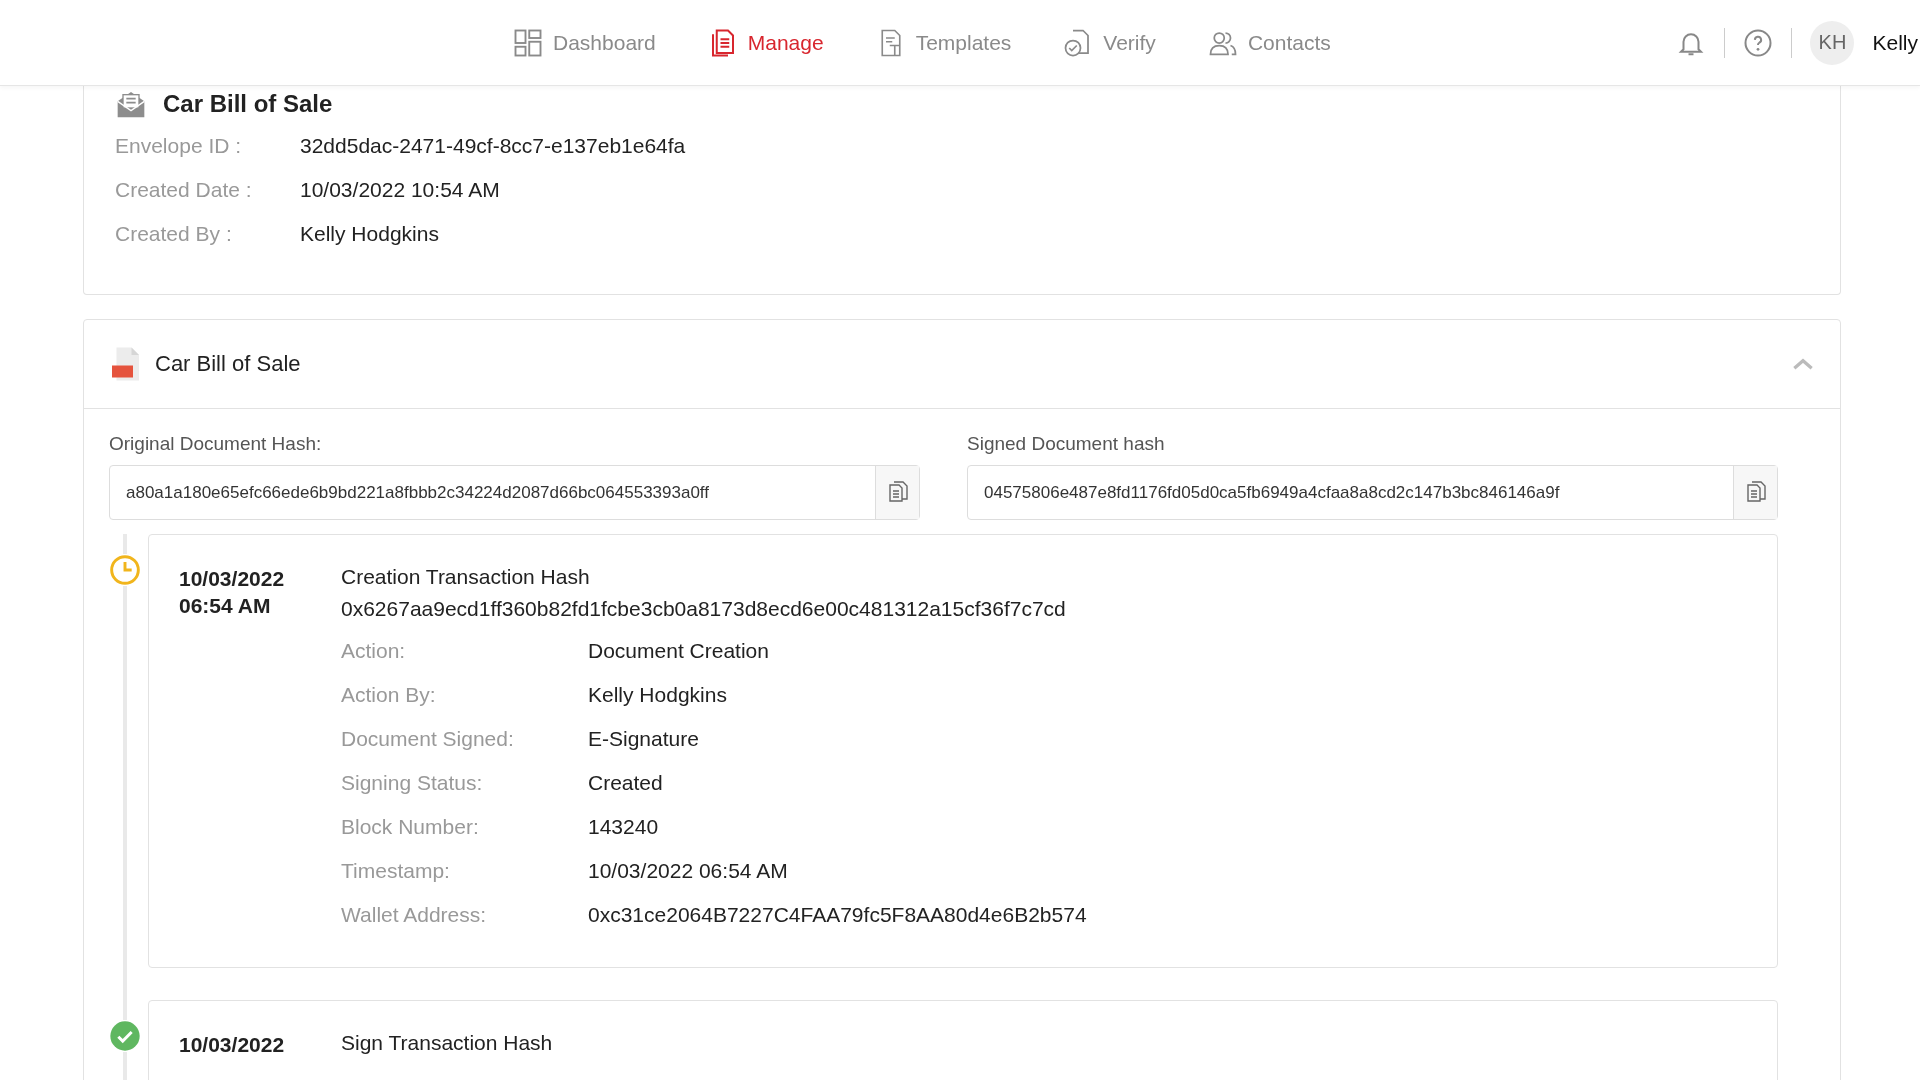 The width and height of the screenshot is (1920, 1080). Describe the element at coordinates (943, 42) in the screenshot. I see `nav-tab: Templates` at that location.